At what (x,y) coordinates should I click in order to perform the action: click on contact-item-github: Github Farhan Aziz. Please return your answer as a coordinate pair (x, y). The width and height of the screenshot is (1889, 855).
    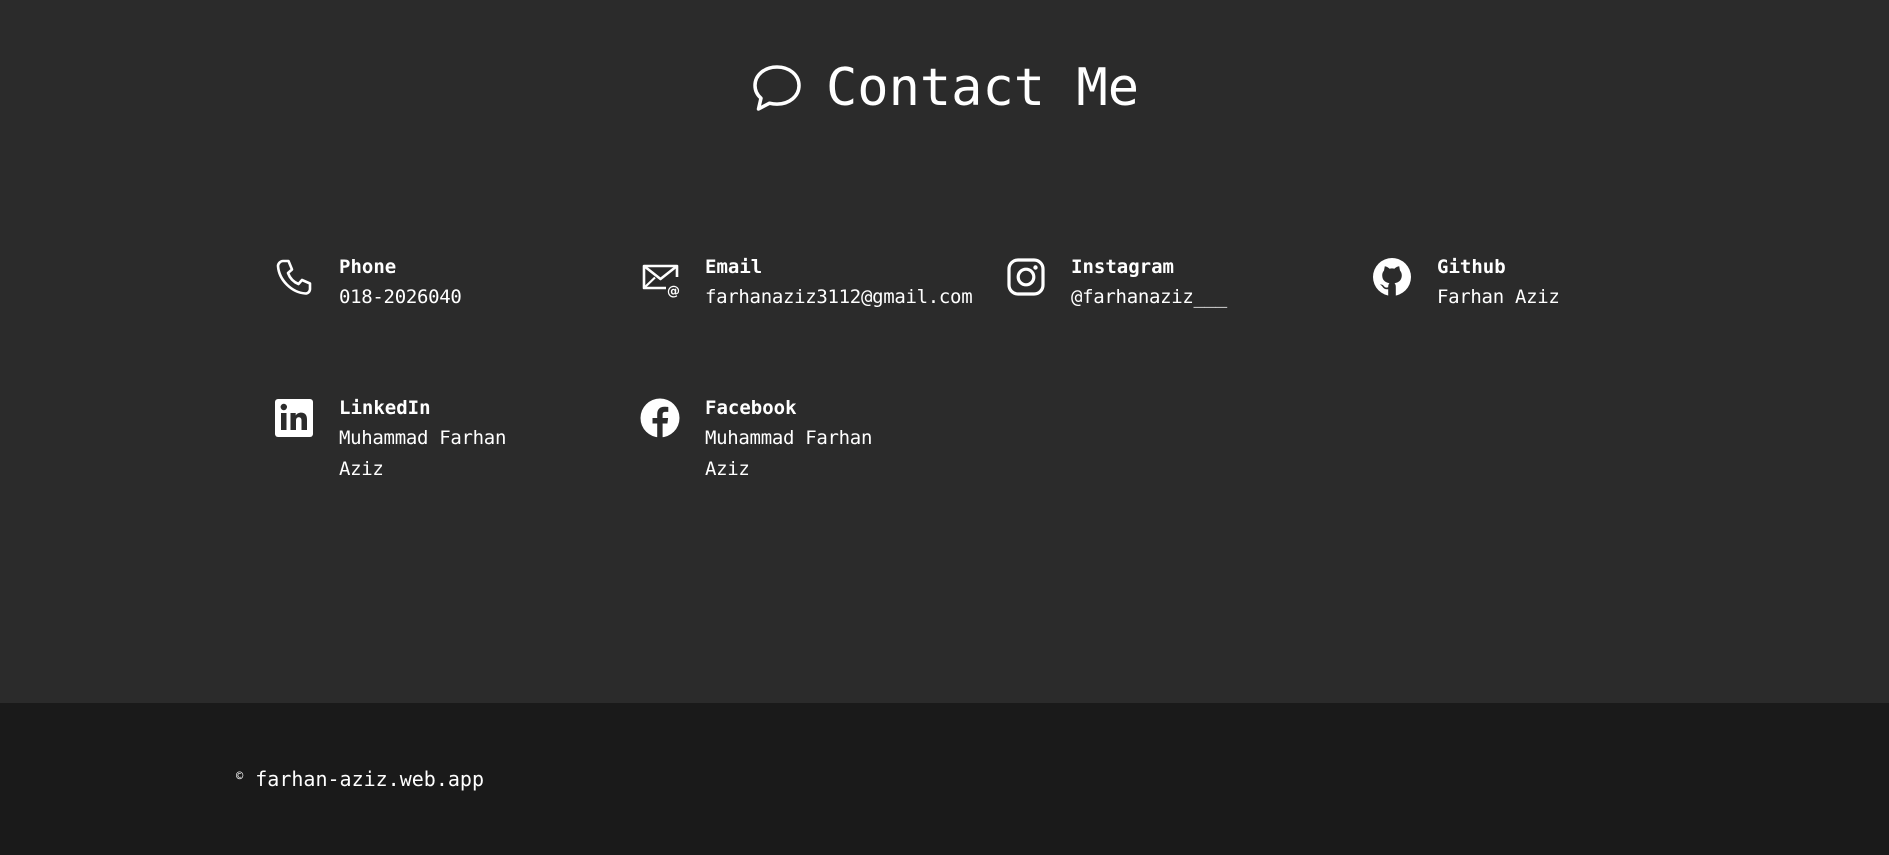
    Looking at the image, I should click on (1541, 282).